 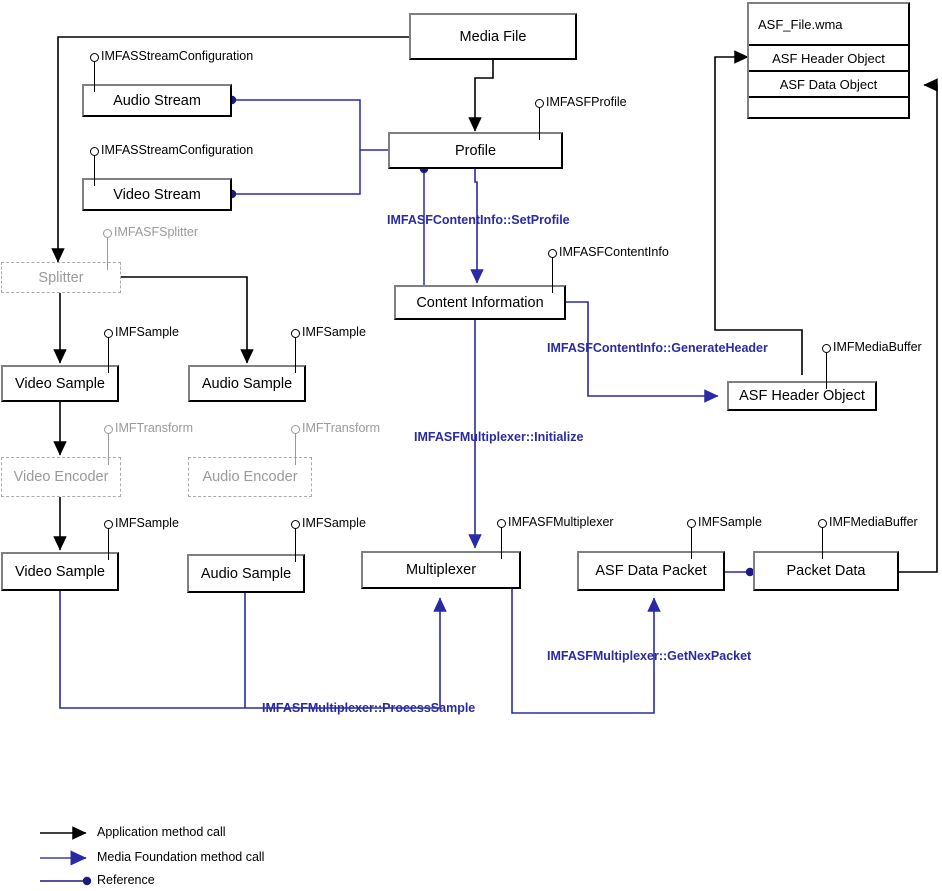 I want to click on box-packet-data-label: Packet Data, so click(x=826, y=571).